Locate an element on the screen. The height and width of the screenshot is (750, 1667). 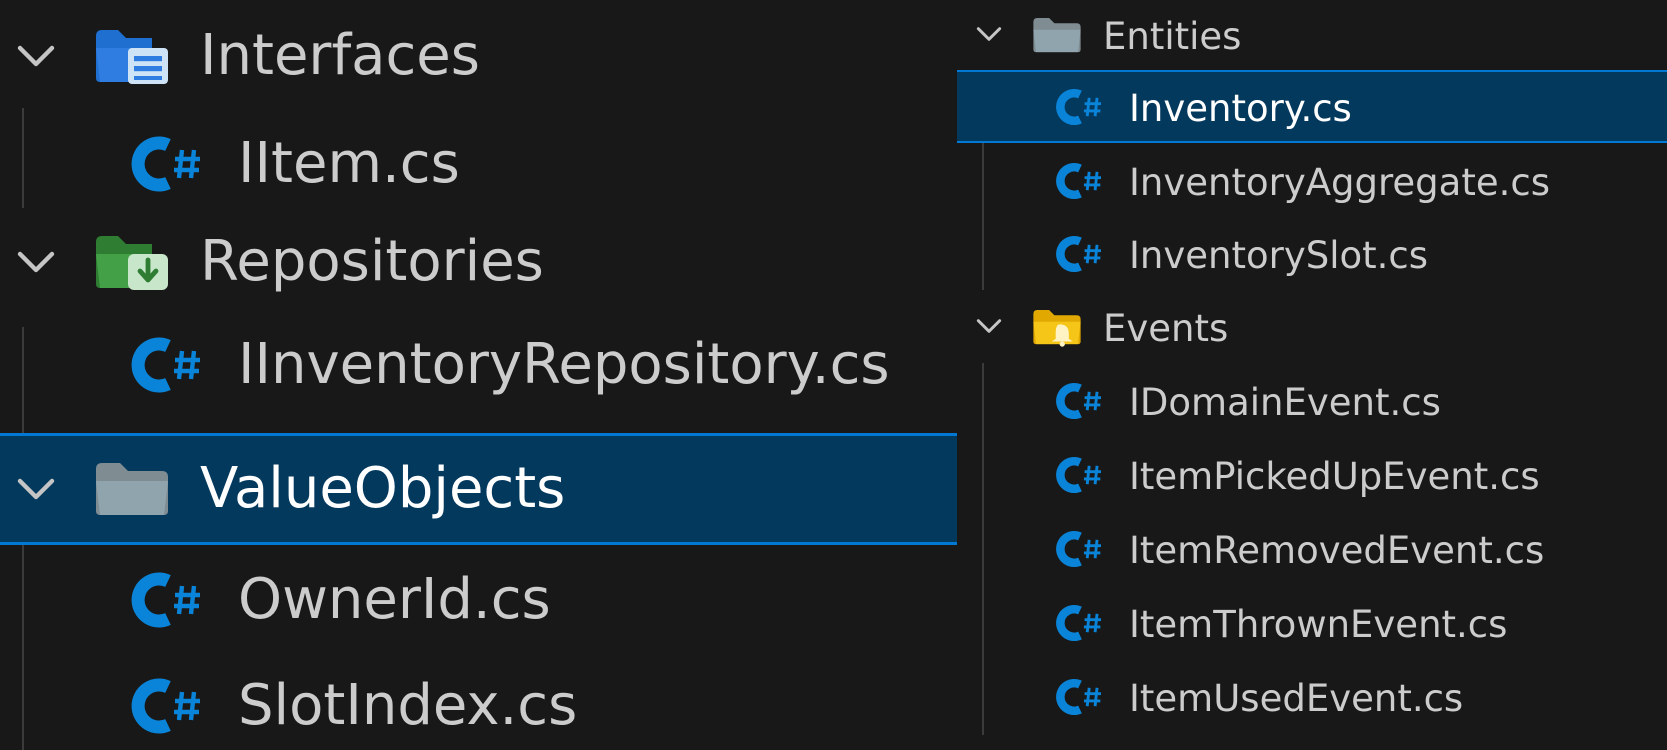
file-itempickedupevent: ItemPickedUpEvent.cs is located at coordinates (1312, 476).